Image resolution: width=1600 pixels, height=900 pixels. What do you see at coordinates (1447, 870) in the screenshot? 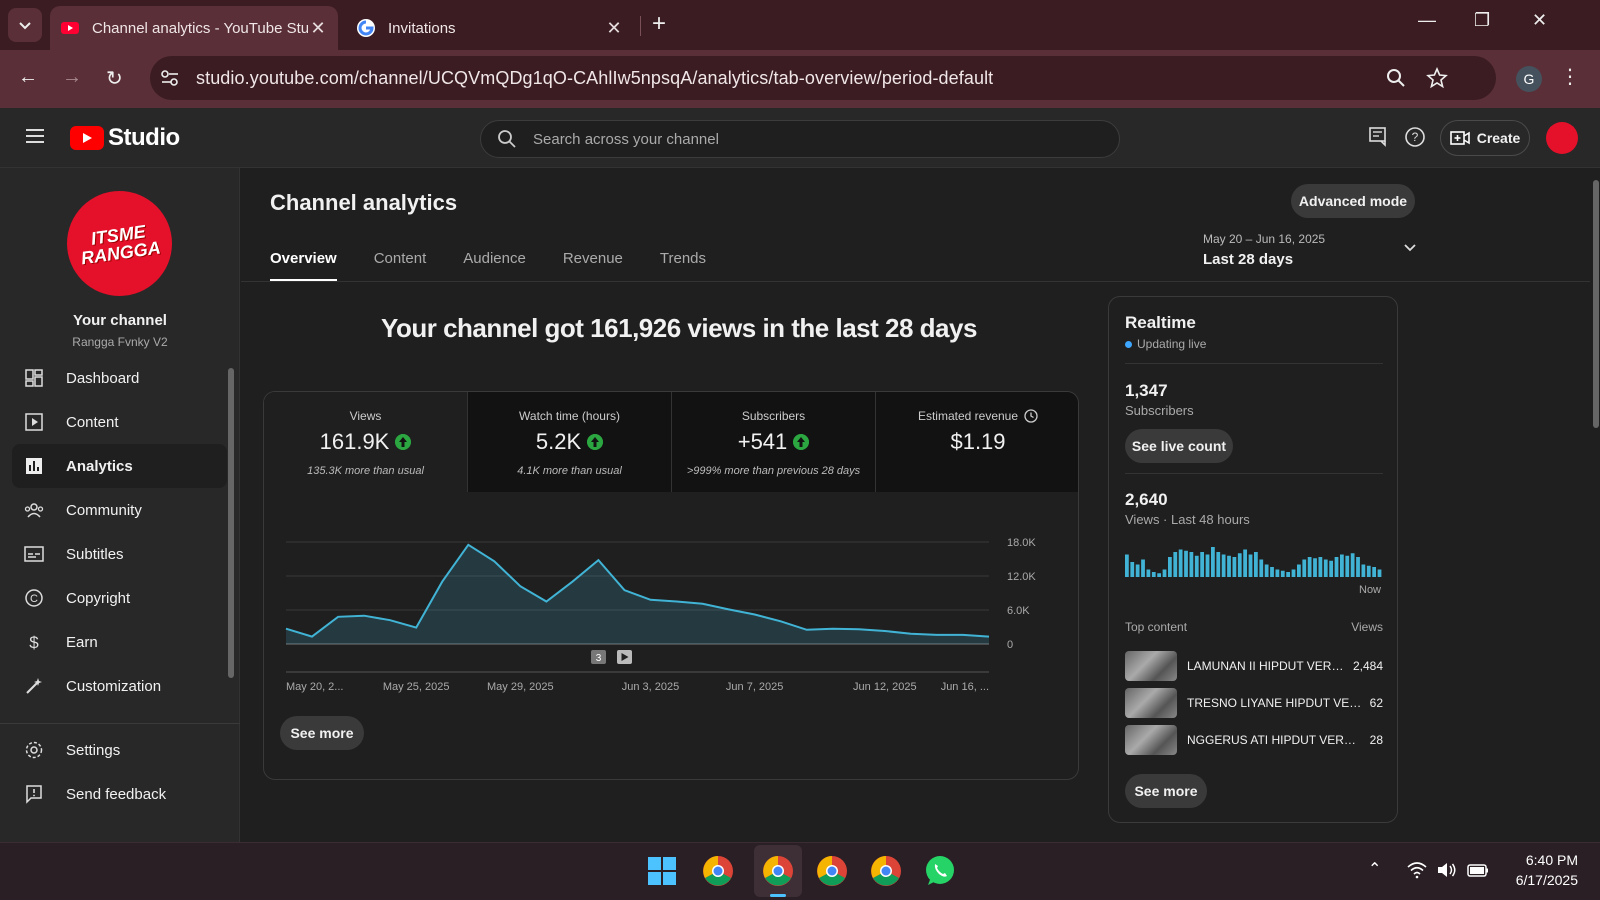
I see `volume-icon` at bounding box center [1447, 870].